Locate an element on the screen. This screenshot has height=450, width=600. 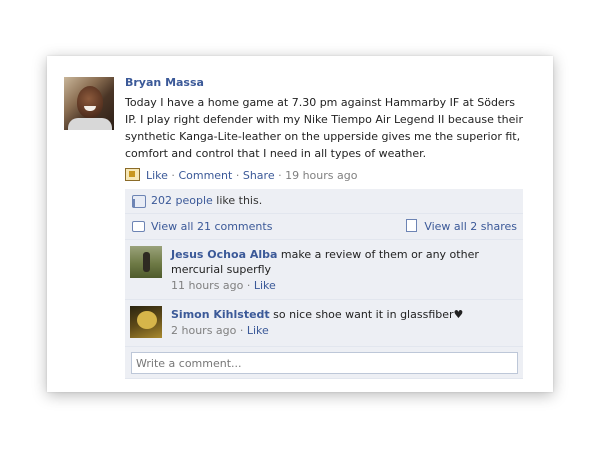
view-all-shares: View all 2 shares is located at coordinates (461, 226).